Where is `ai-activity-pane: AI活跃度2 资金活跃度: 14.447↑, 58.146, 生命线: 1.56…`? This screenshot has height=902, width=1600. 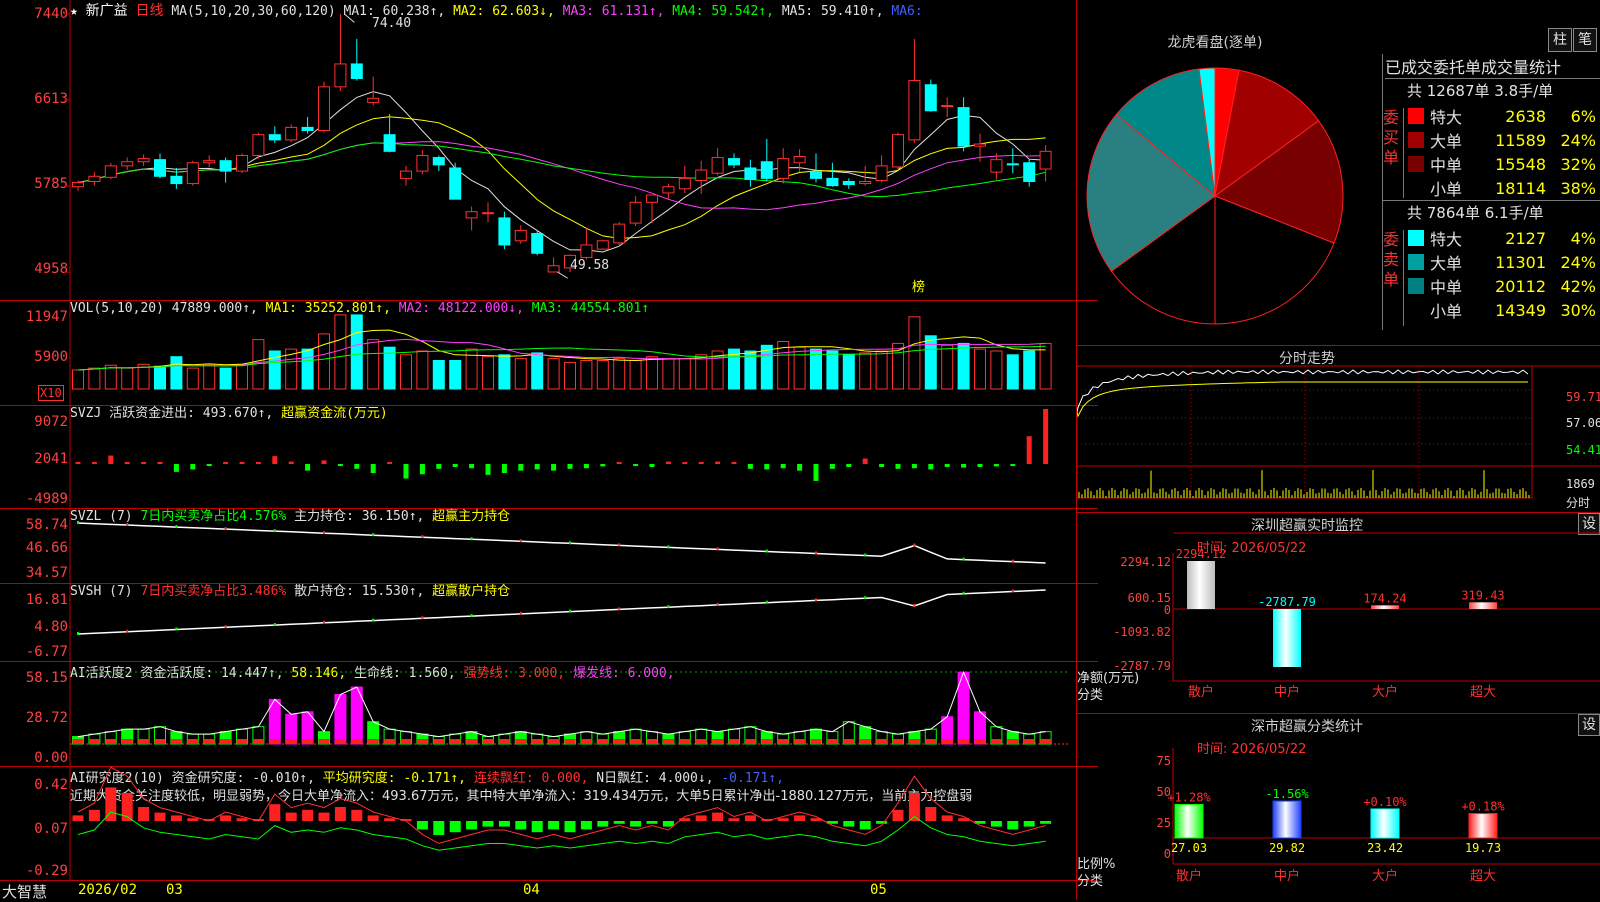 ai-activity-pane: AI活跃度2 资金活跃度: 14.447↑, 58.146, 生命线: 1.56… is located at coordinates (549, 714).